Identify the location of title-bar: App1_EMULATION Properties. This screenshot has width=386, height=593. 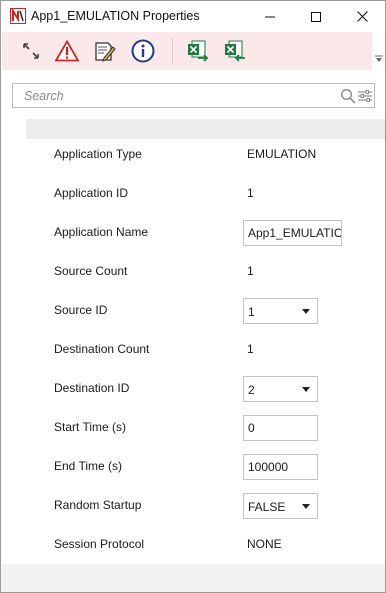
(193, 16).